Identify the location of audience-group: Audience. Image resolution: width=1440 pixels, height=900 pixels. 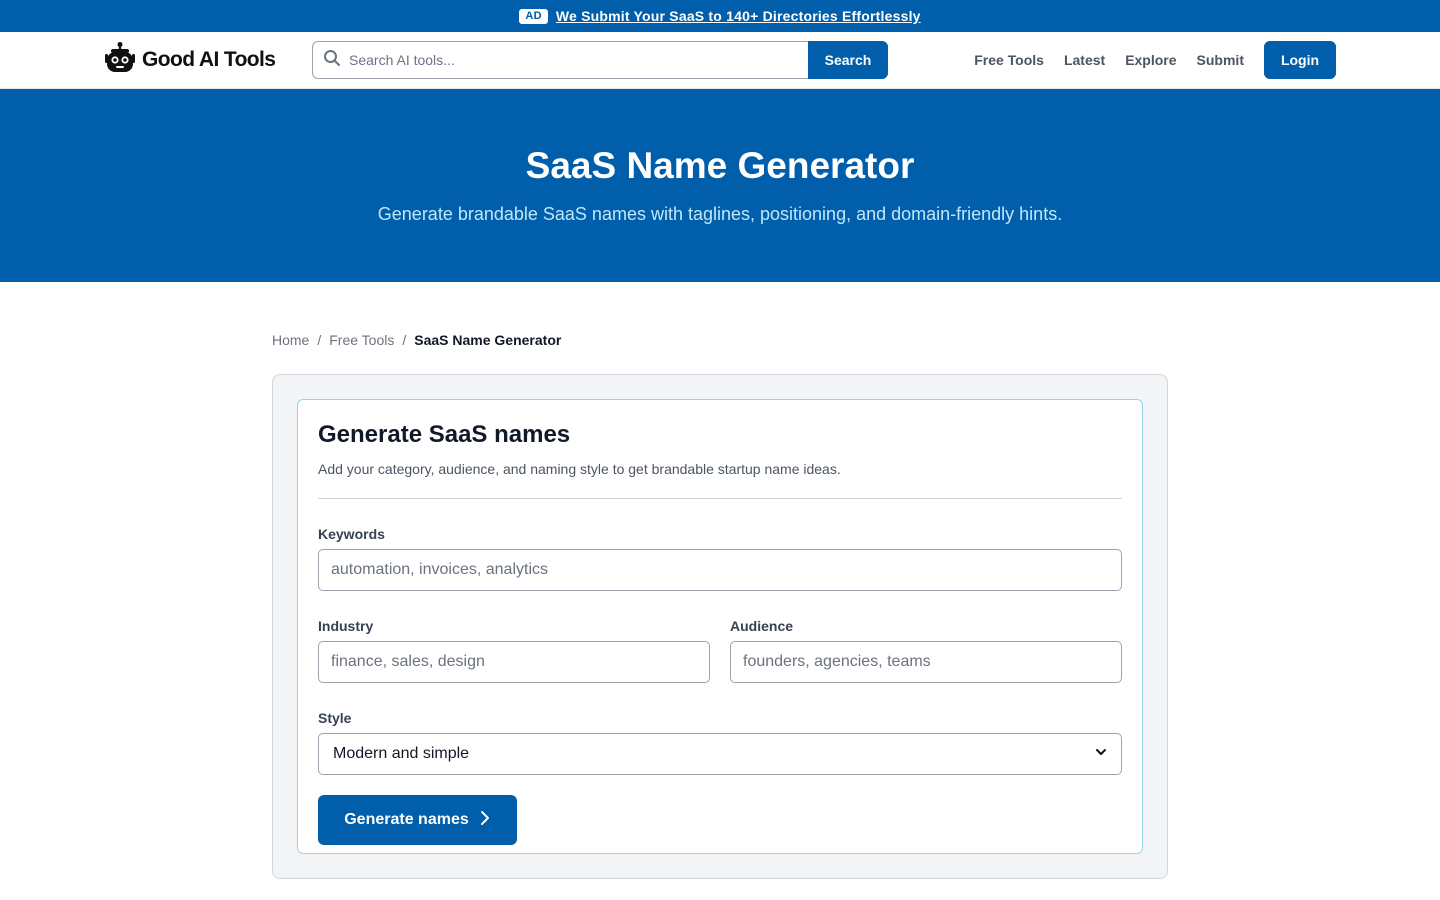
(926, 650).